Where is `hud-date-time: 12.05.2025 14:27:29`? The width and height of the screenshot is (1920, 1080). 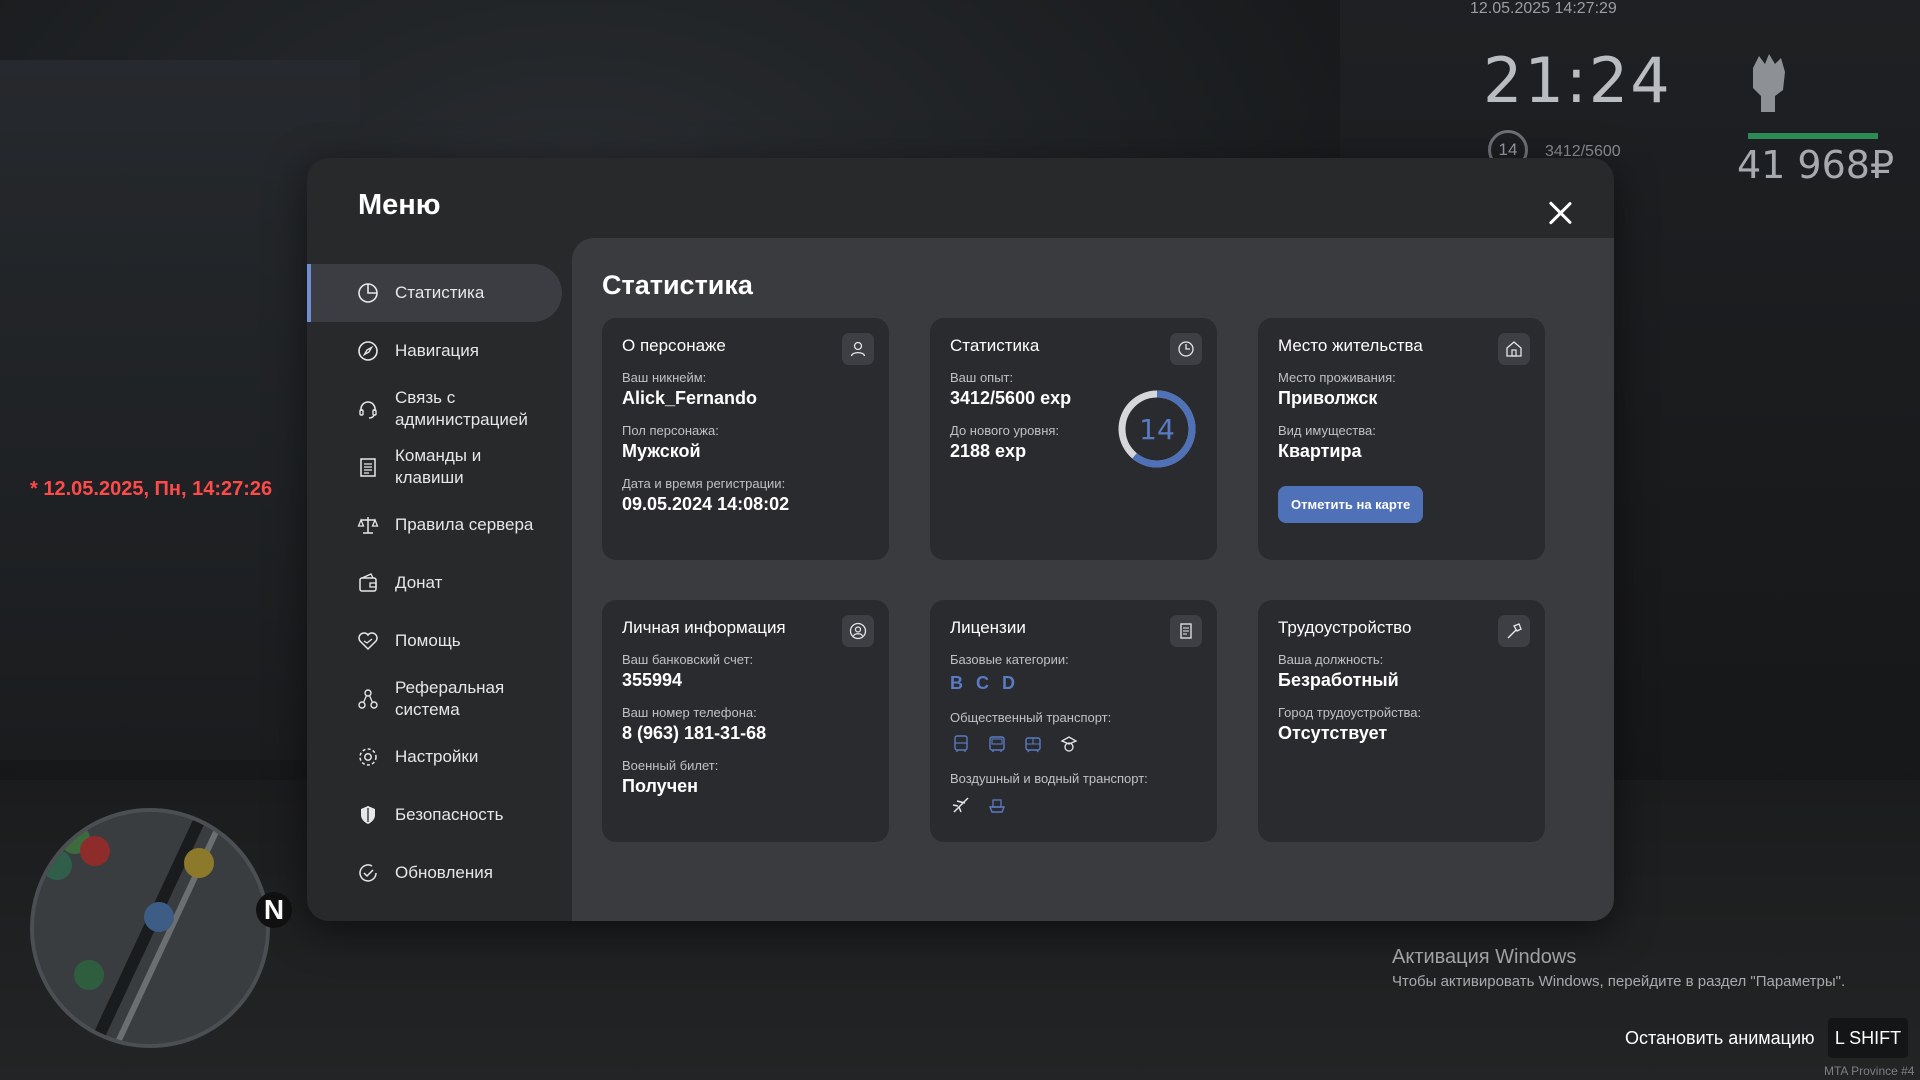 hud-date-time: 12.05.2025 14:27:29 is located at coordinates (1543, 8).